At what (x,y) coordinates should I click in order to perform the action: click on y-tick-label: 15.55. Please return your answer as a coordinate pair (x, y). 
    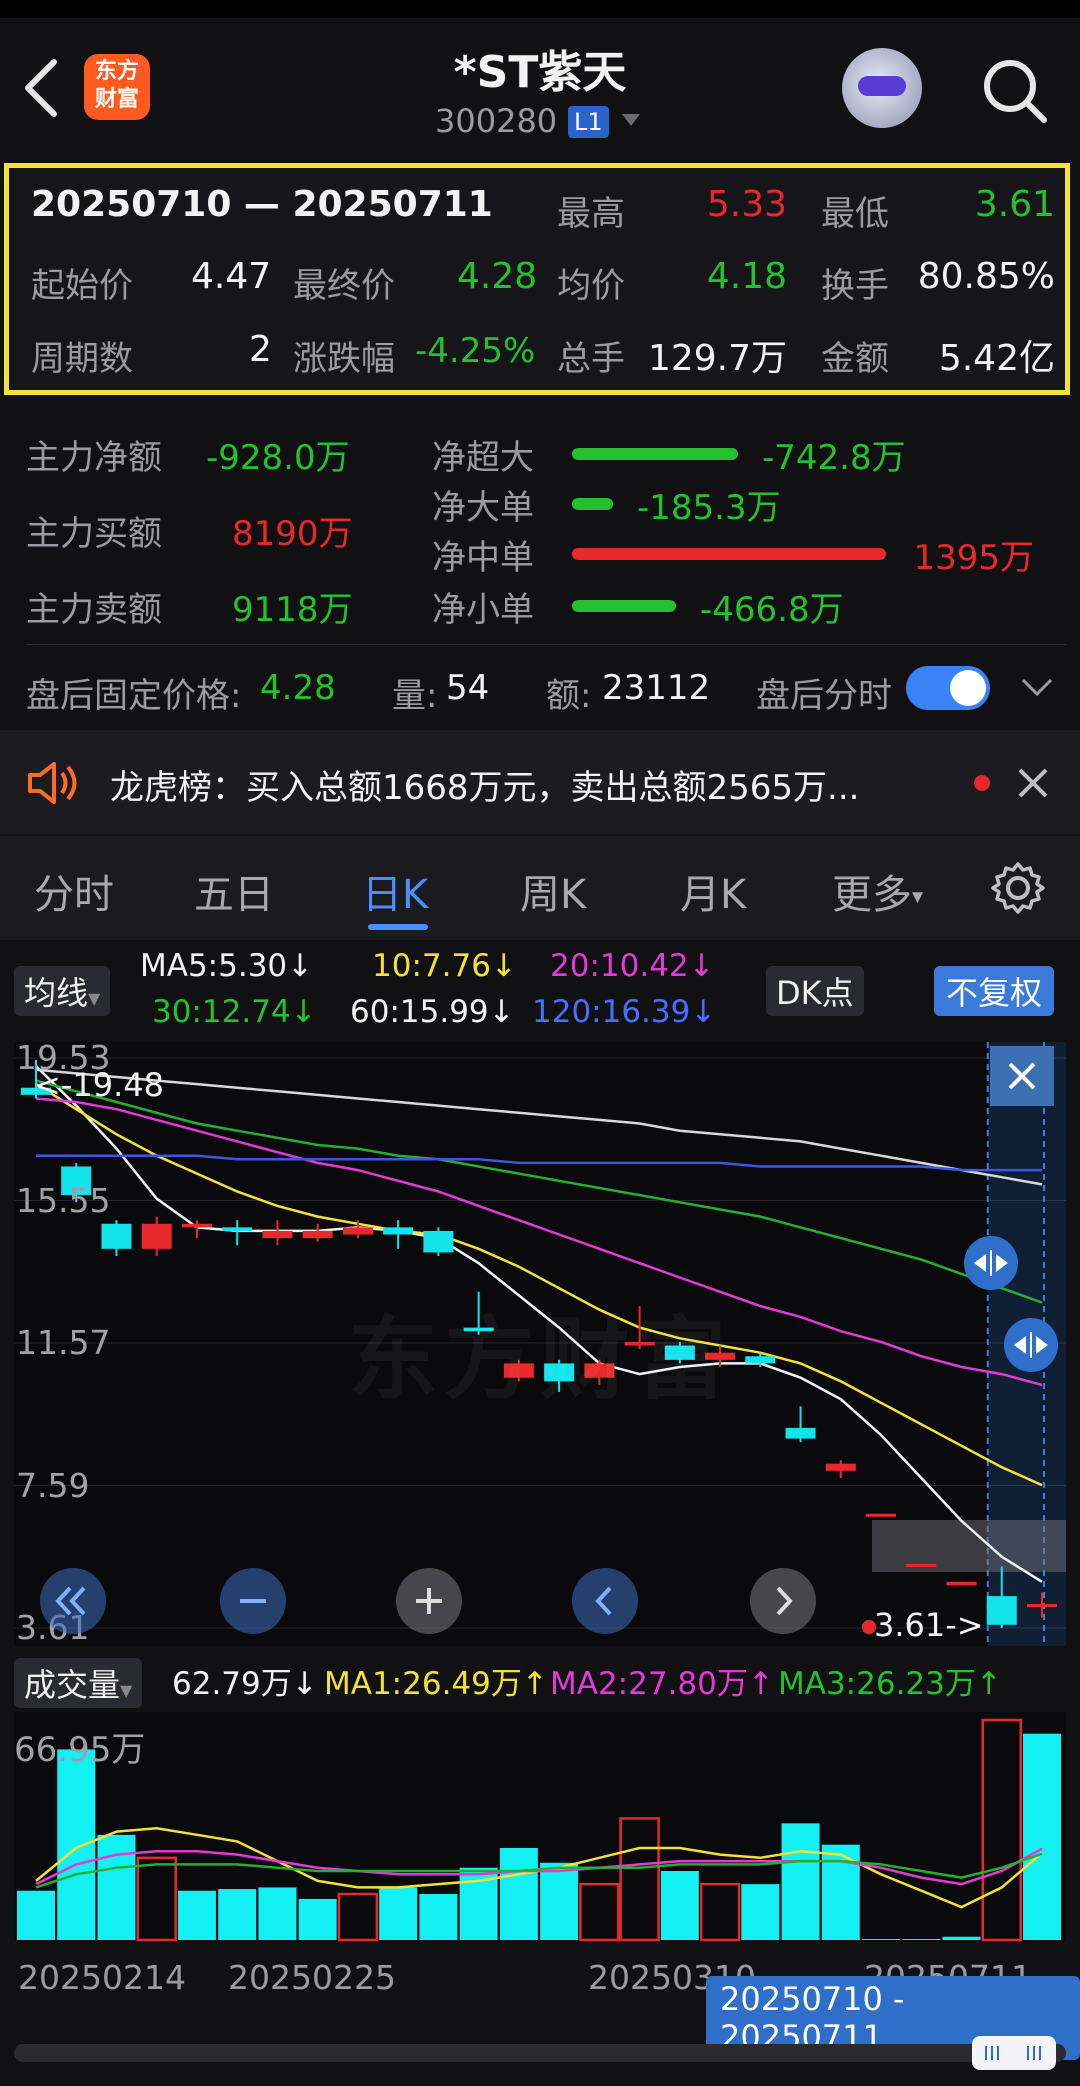
    Looking at the image, I should click on (63, 1200).